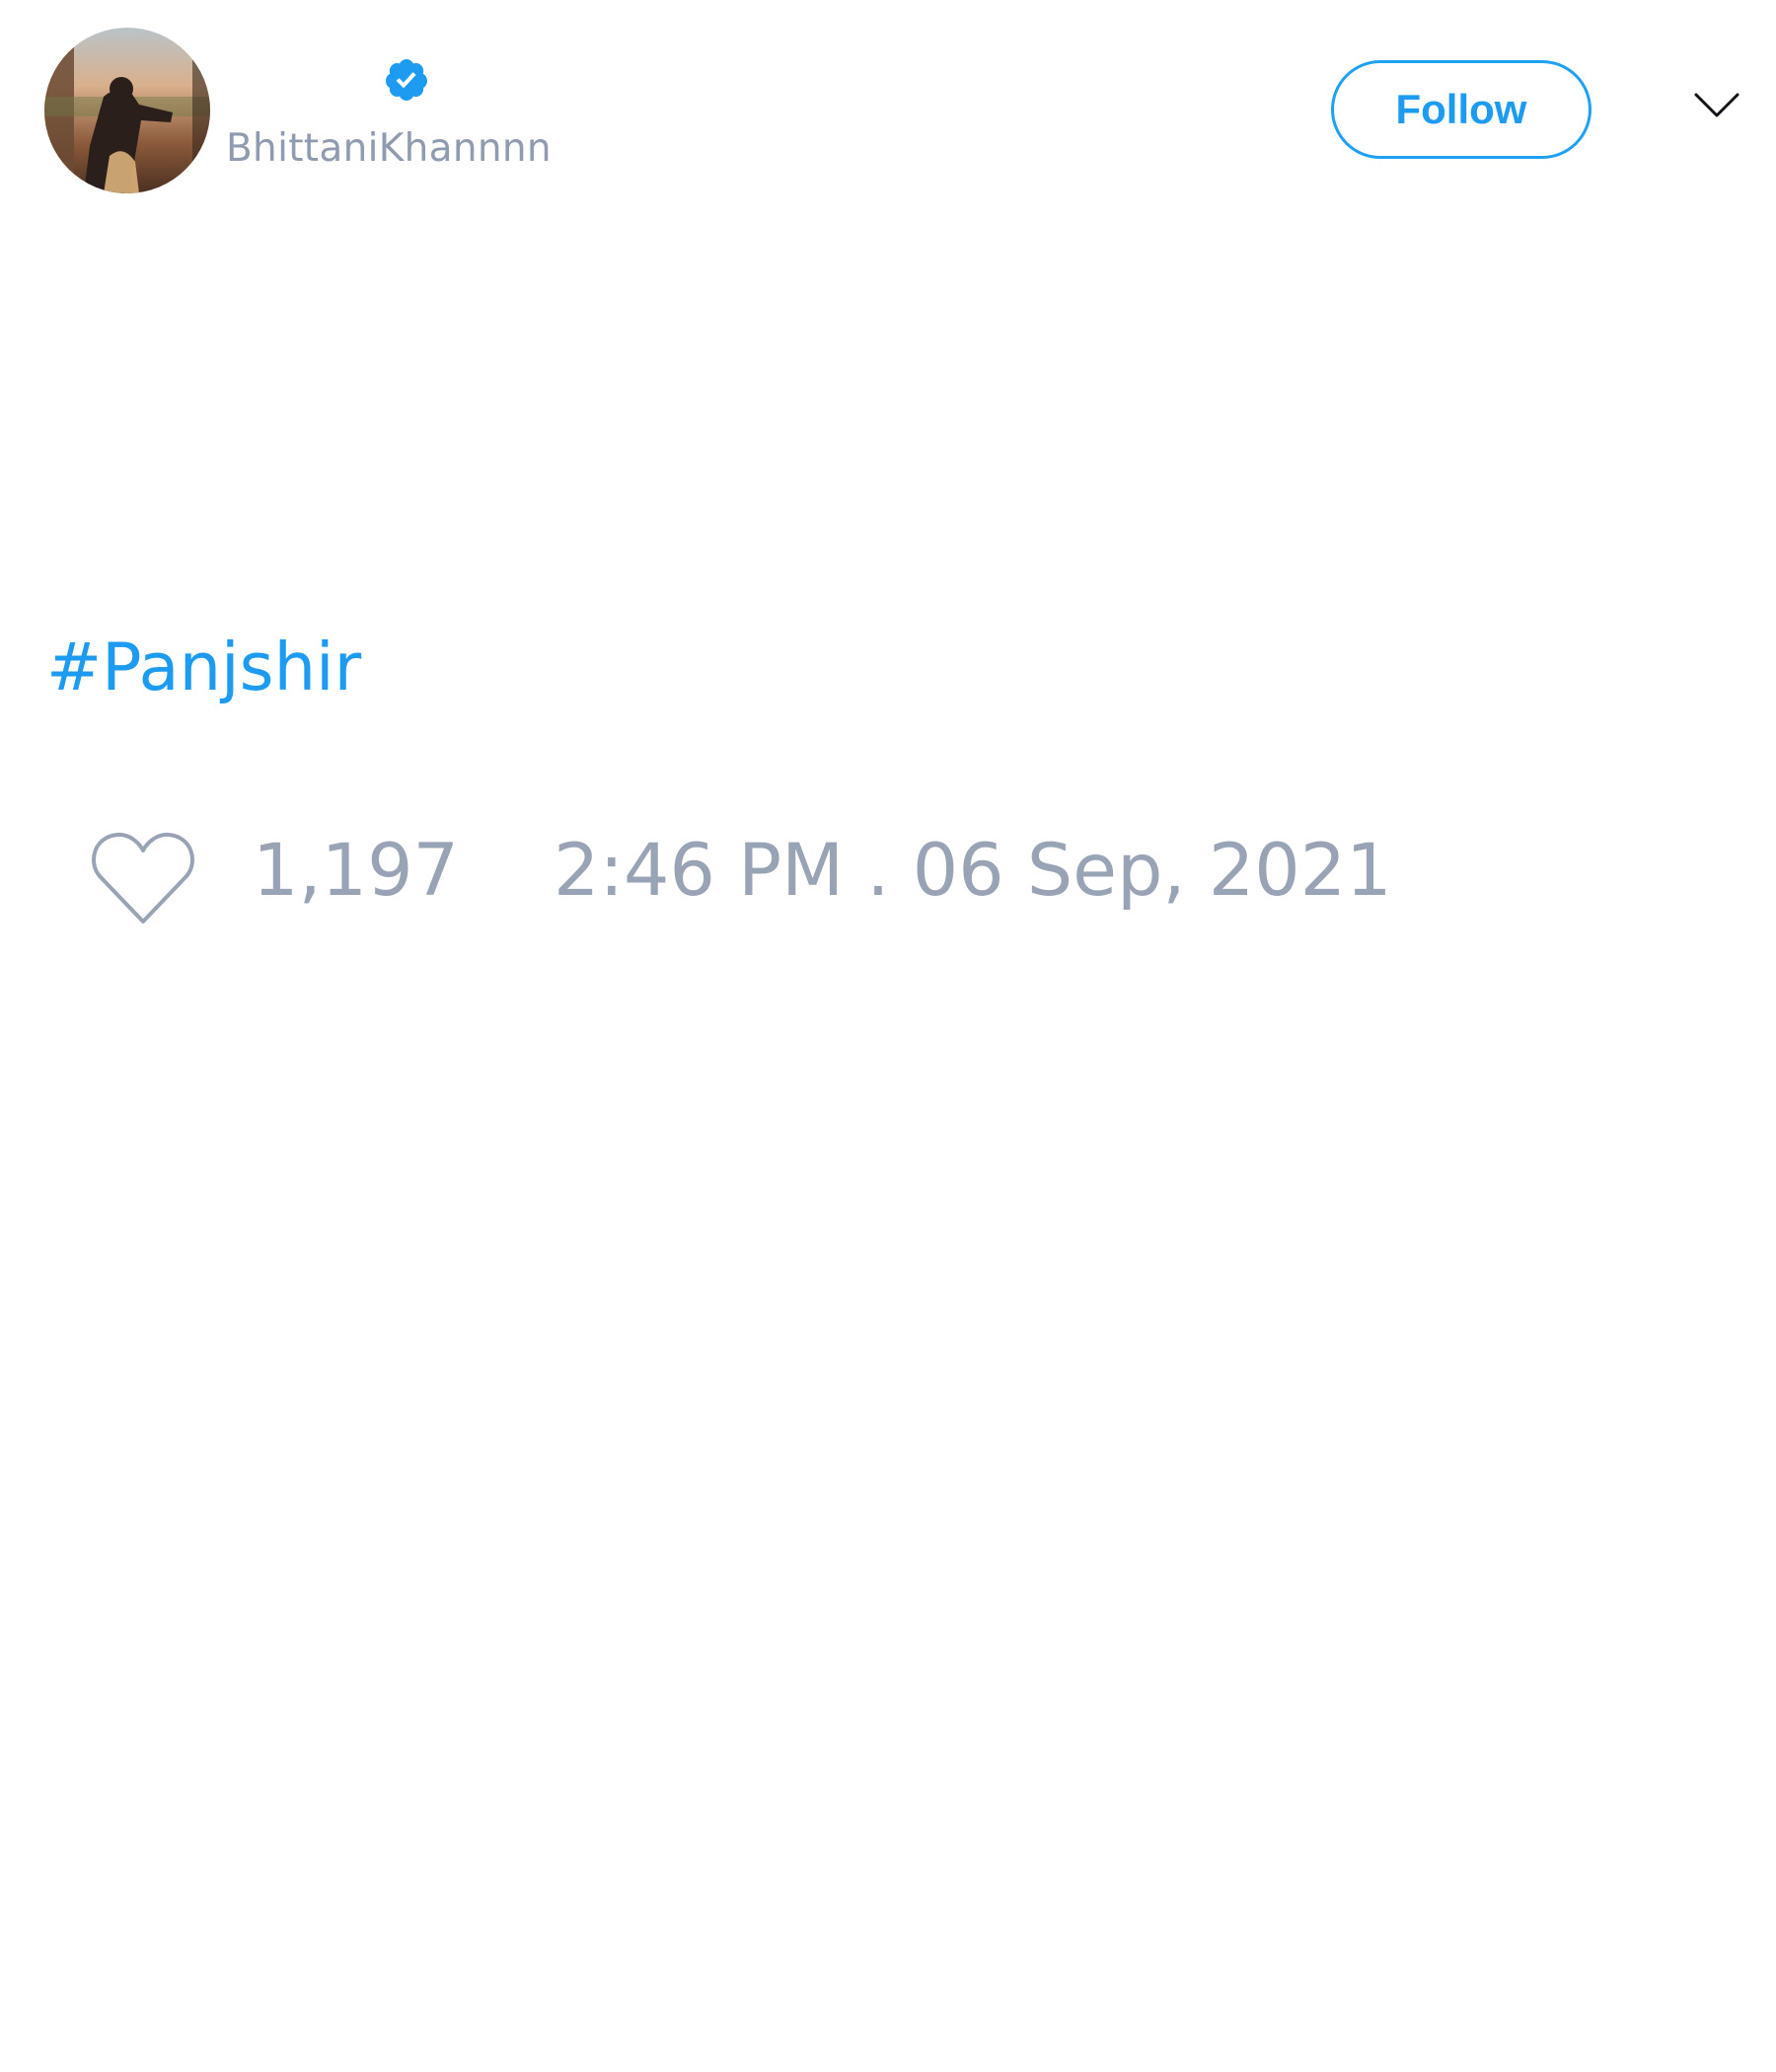  What do you see at coordinates (1717, 106) in the screenshot?
I see `chevron-down-icon` at bounding box center [1717, 106].